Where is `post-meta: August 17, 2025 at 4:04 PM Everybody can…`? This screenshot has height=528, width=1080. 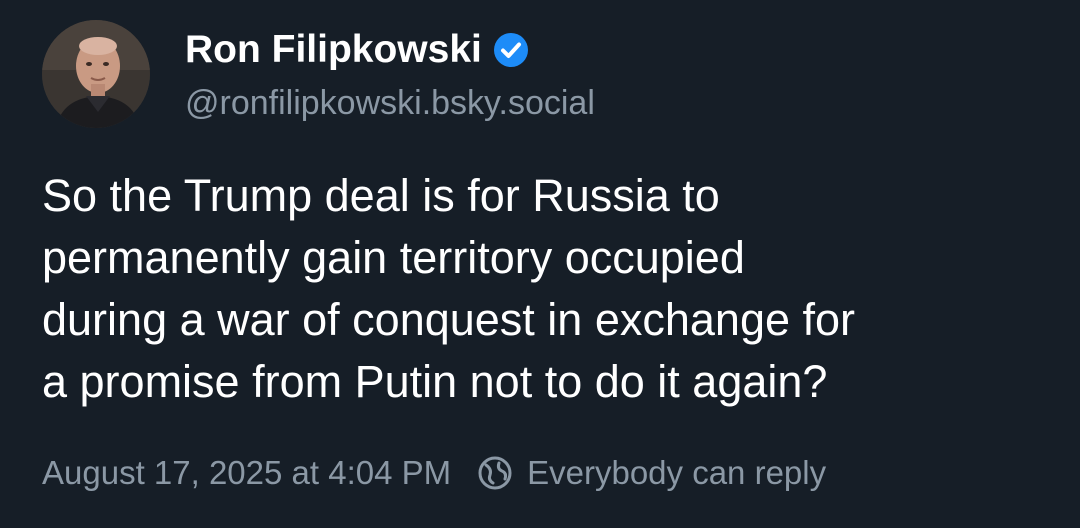
post-meta: August 17, 2025 at 4:04 PM Everybody can… is located at coordinates (434, 473).